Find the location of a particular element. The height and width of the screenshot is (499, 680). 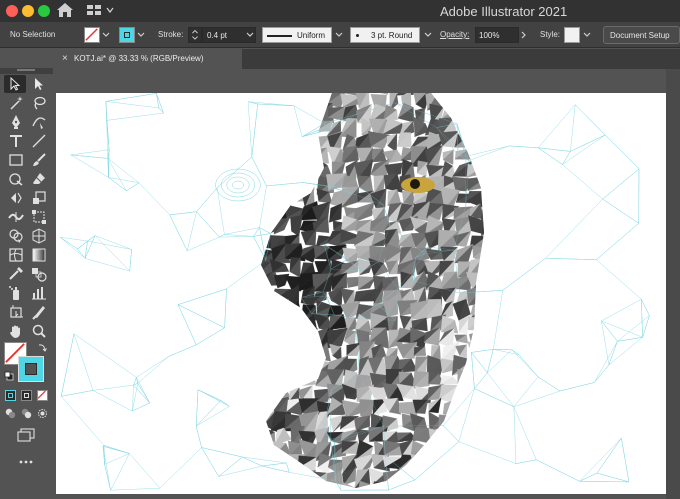

selection-tool-icon is located at coordinates (15, 84).